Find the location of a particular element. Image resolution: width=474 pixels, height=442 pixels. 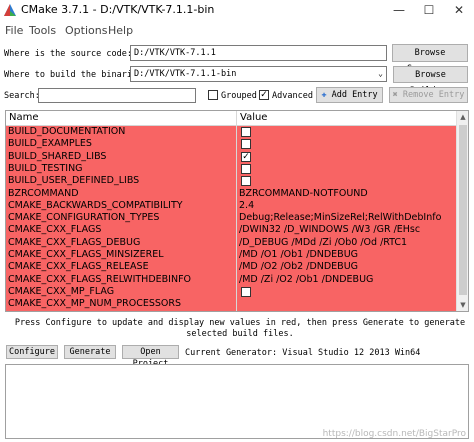

cache-entry-name: BUILD_DOCUMENTATION is located at coordinates (67, 131).